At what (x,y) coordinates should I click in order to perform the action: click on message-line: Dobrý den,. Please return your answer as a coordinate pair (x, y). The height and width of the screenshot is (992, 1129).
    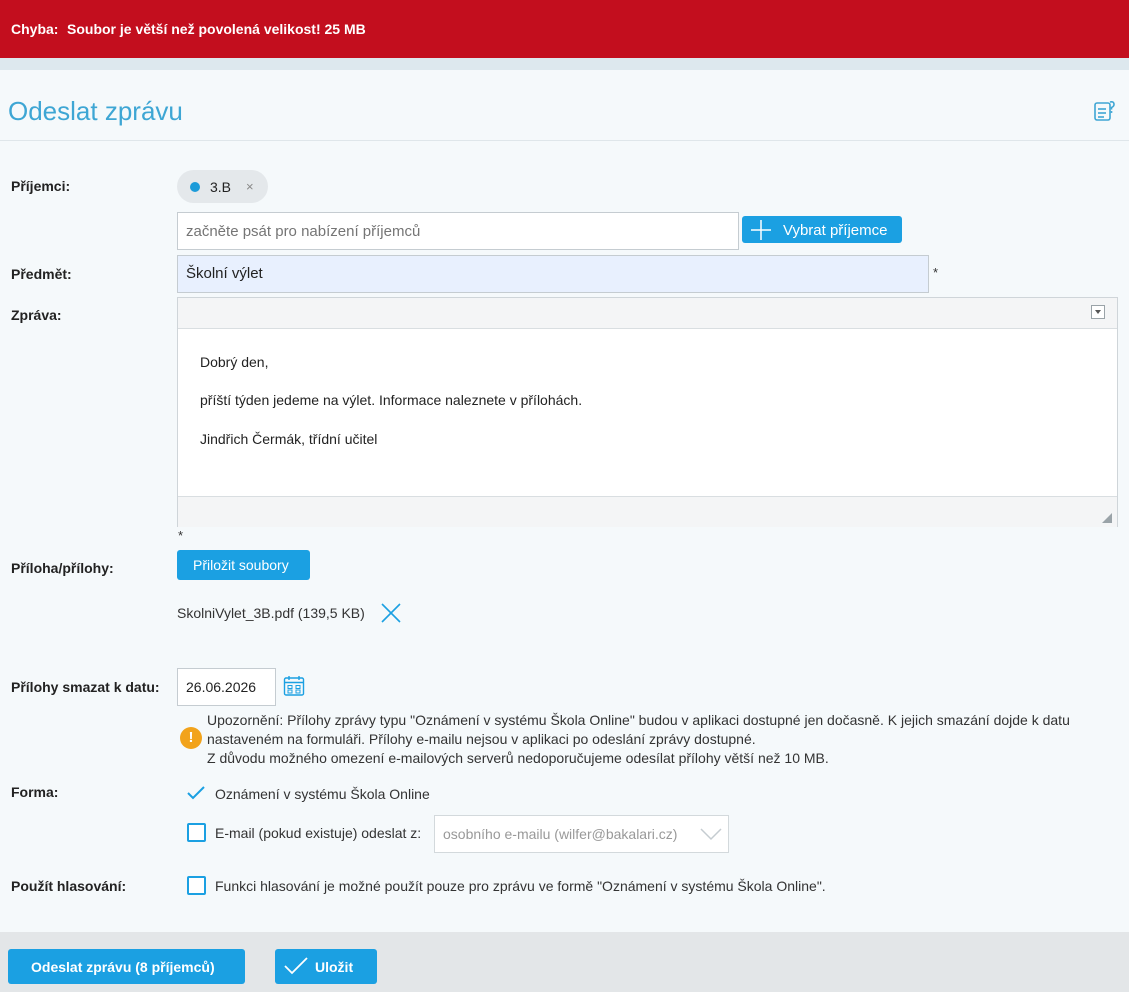
    Looking at the image, I should click on (234, 362).